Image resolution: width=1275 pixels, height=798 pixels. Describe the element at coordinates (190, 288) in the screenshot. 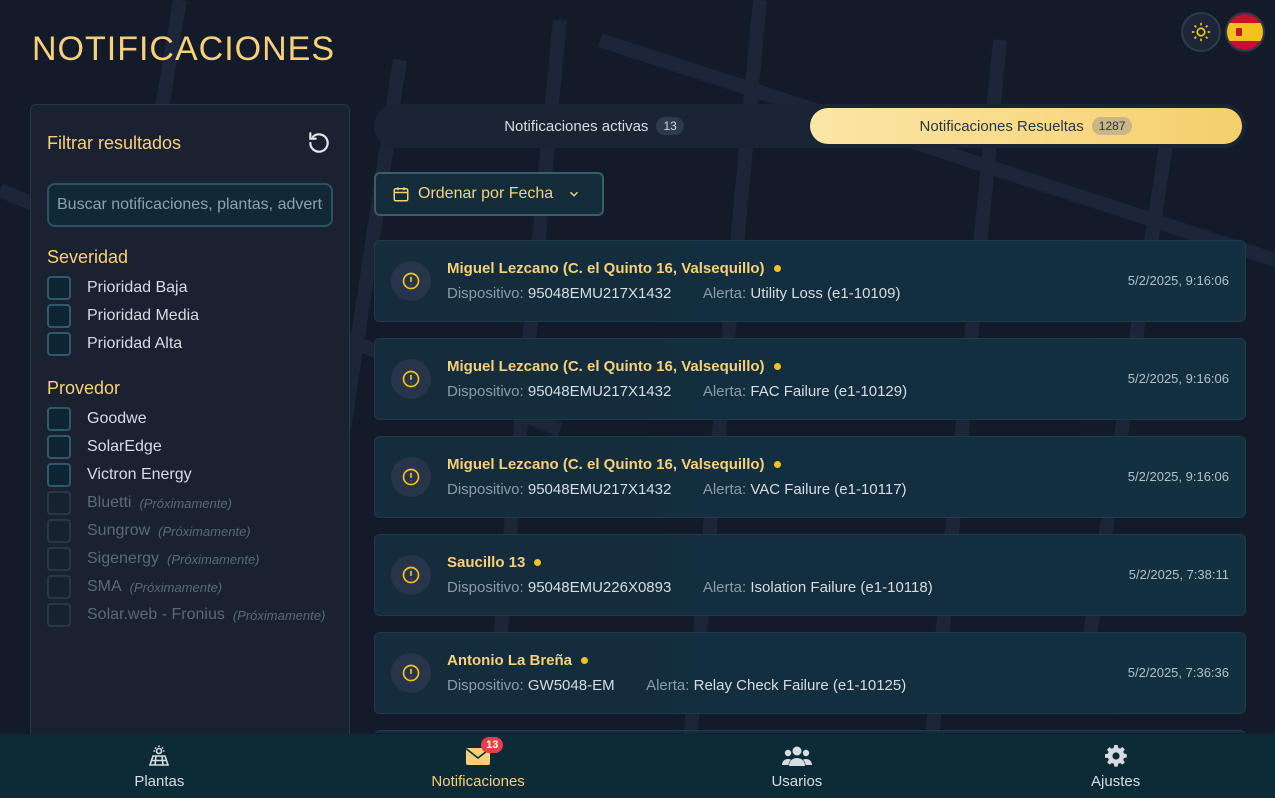

I see `filter-checkbox-low: Prioridad Baja` at that location.